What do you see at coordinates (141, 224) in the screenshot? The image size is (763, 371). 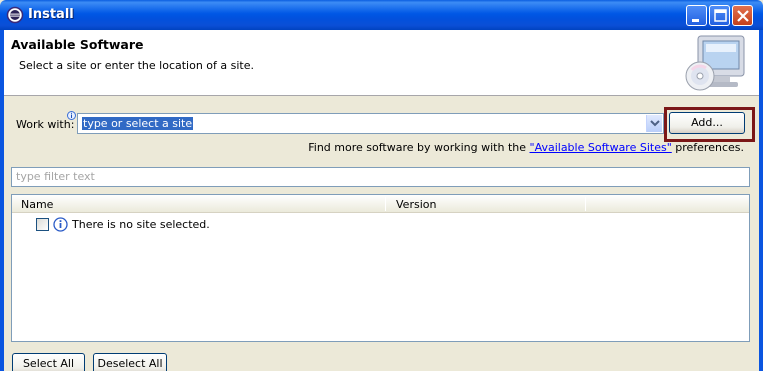 I see `row-message: There is no site selected.` at bounding box center [141, 224].